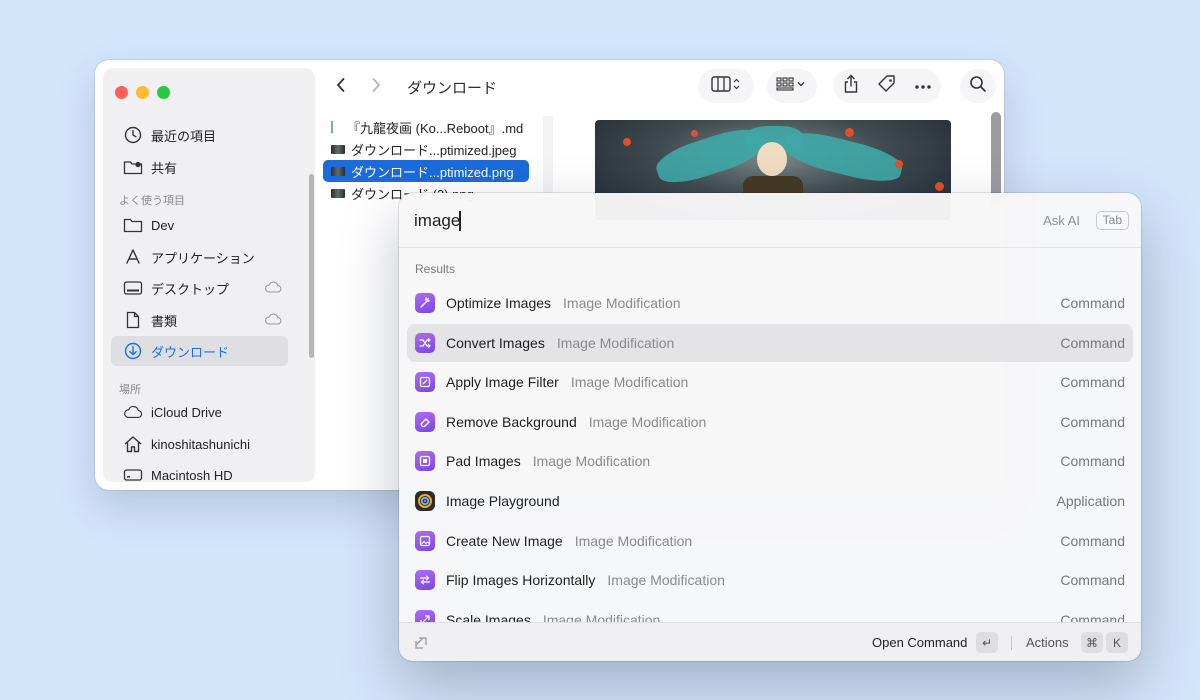 This screenshot has width=1200, height=700. Describe the element at coordinates (133, 320) in the screenshot. I see `document-icon` at that location.